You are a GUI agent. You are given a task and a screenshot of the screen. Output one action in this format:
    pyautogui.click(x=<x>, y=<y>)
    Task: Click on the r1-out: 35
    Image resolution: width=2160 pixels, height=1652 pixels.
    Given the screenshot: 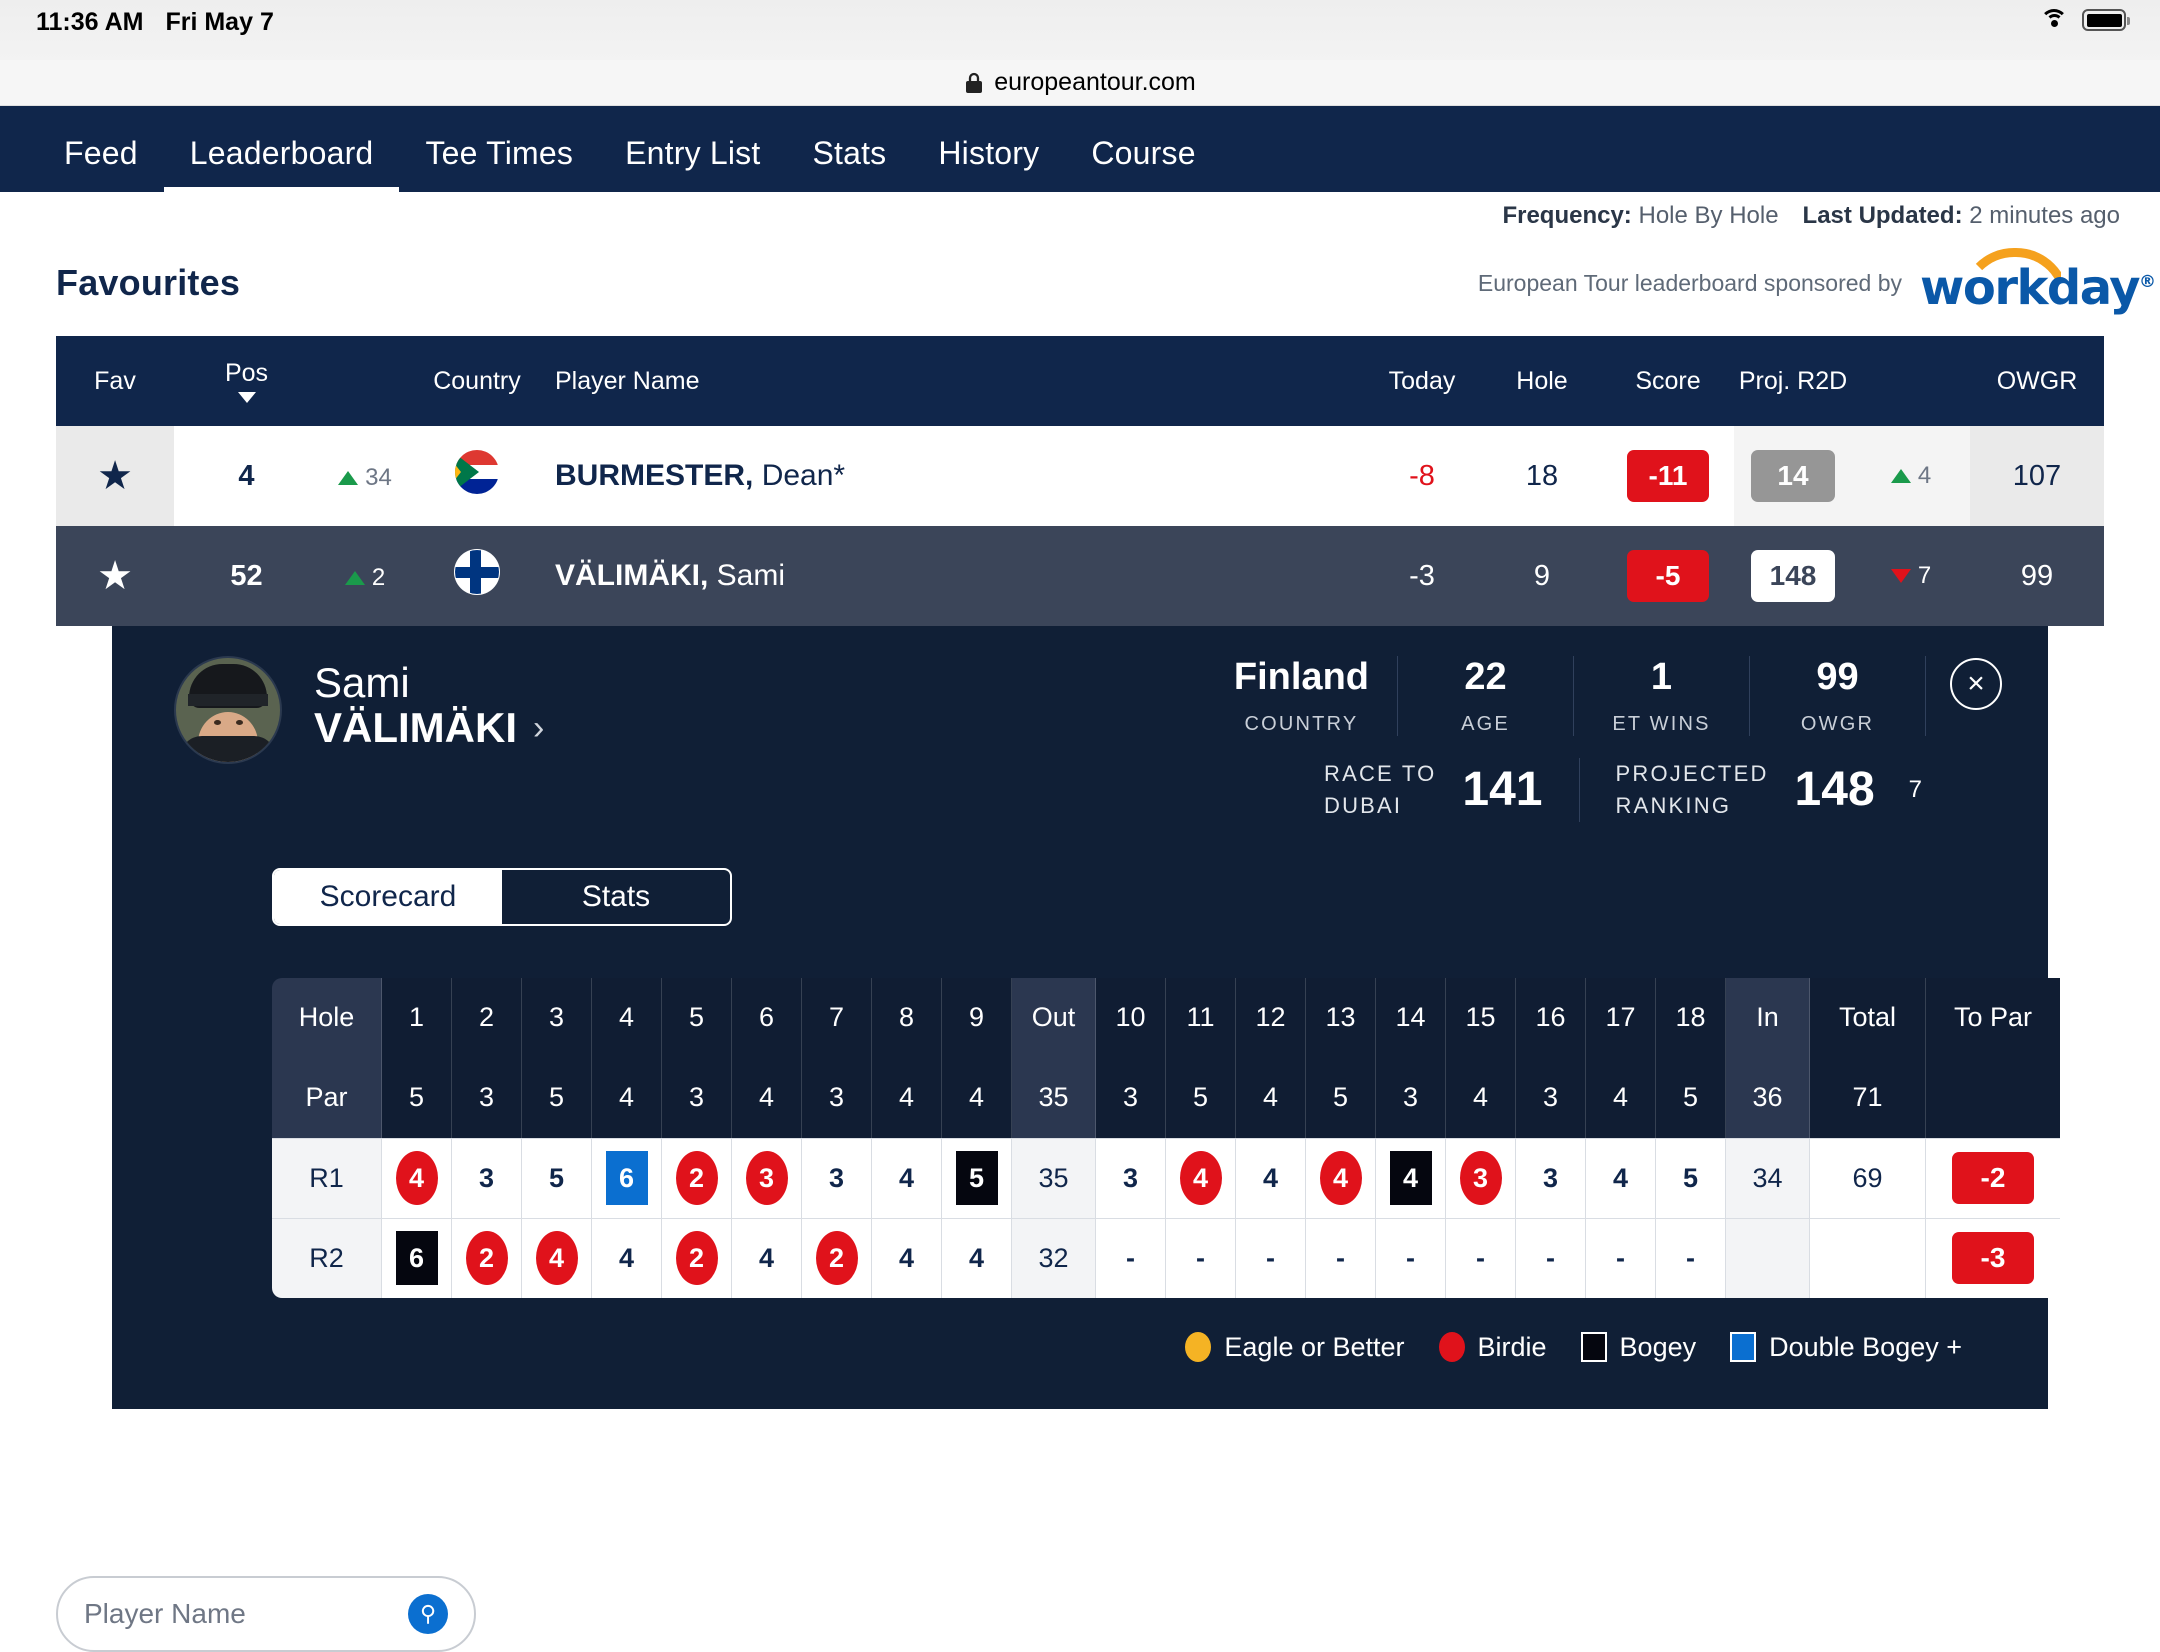 What is the action you would take?
    pyautogui.click(x=1054, y=1178)
    